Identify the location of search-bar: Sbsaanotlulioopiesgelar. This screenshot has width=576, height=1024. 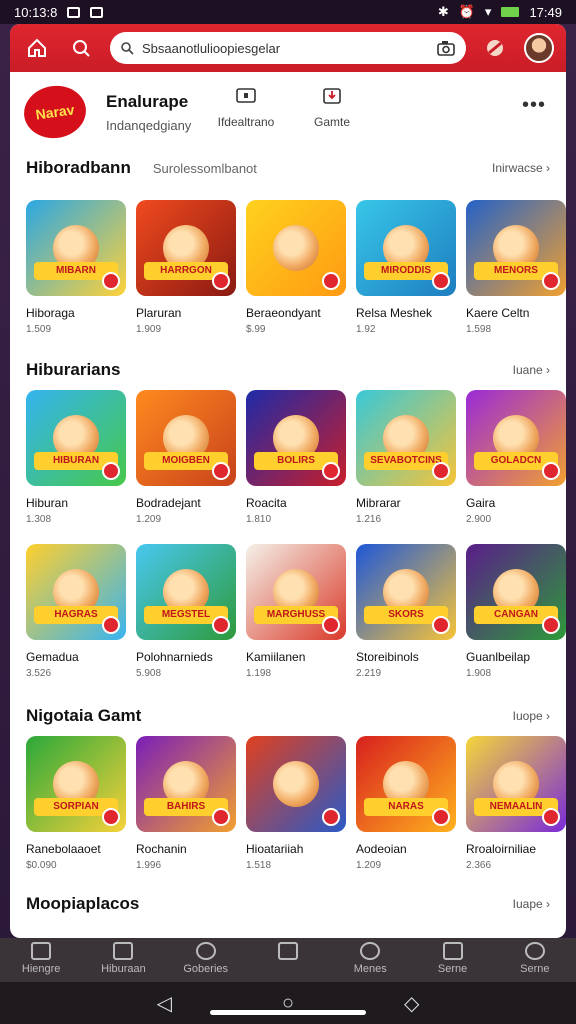
(288, 48).